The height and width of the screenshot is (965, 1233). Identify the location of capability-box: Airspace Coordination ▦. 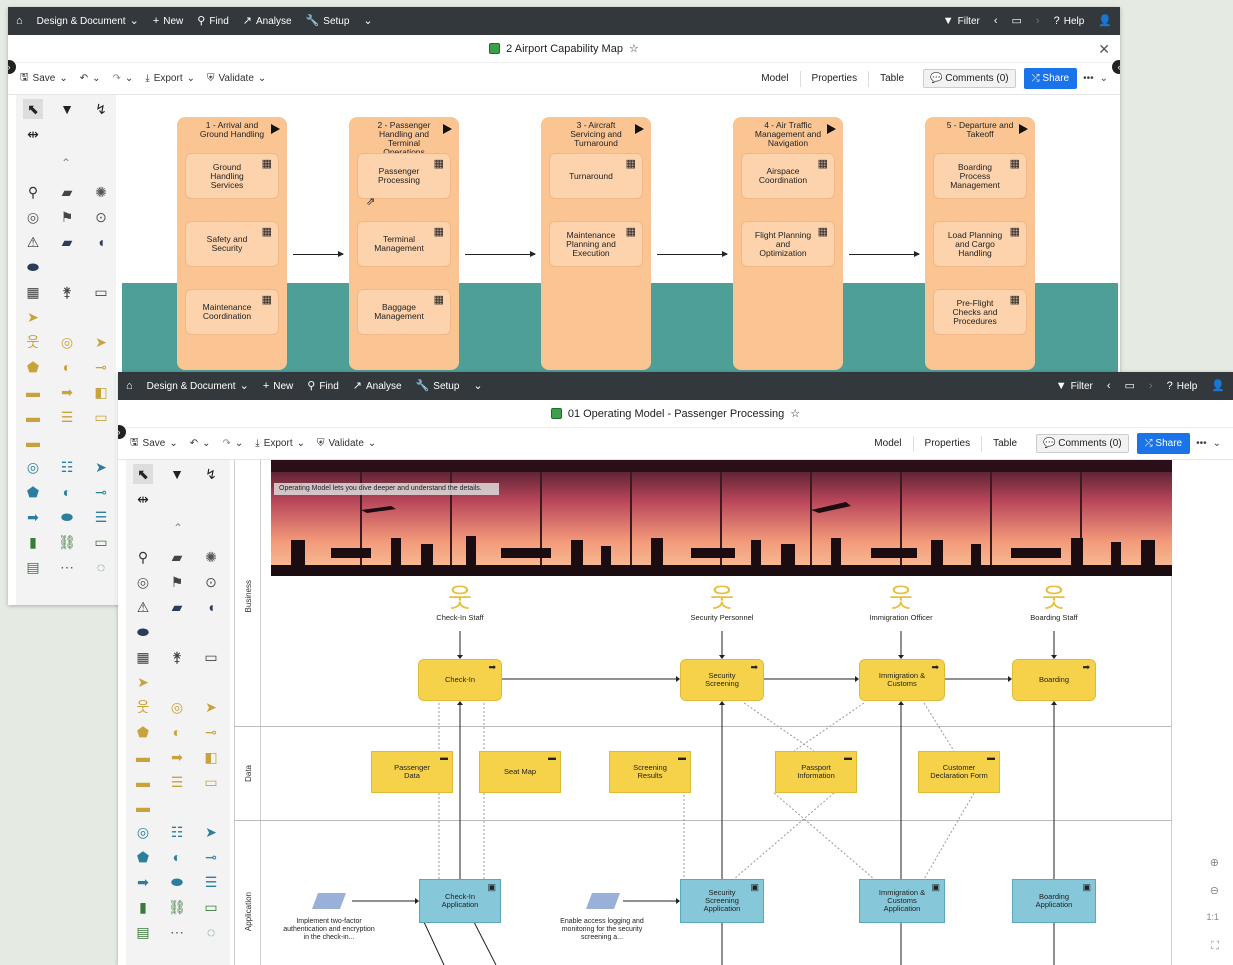
(788, 176).